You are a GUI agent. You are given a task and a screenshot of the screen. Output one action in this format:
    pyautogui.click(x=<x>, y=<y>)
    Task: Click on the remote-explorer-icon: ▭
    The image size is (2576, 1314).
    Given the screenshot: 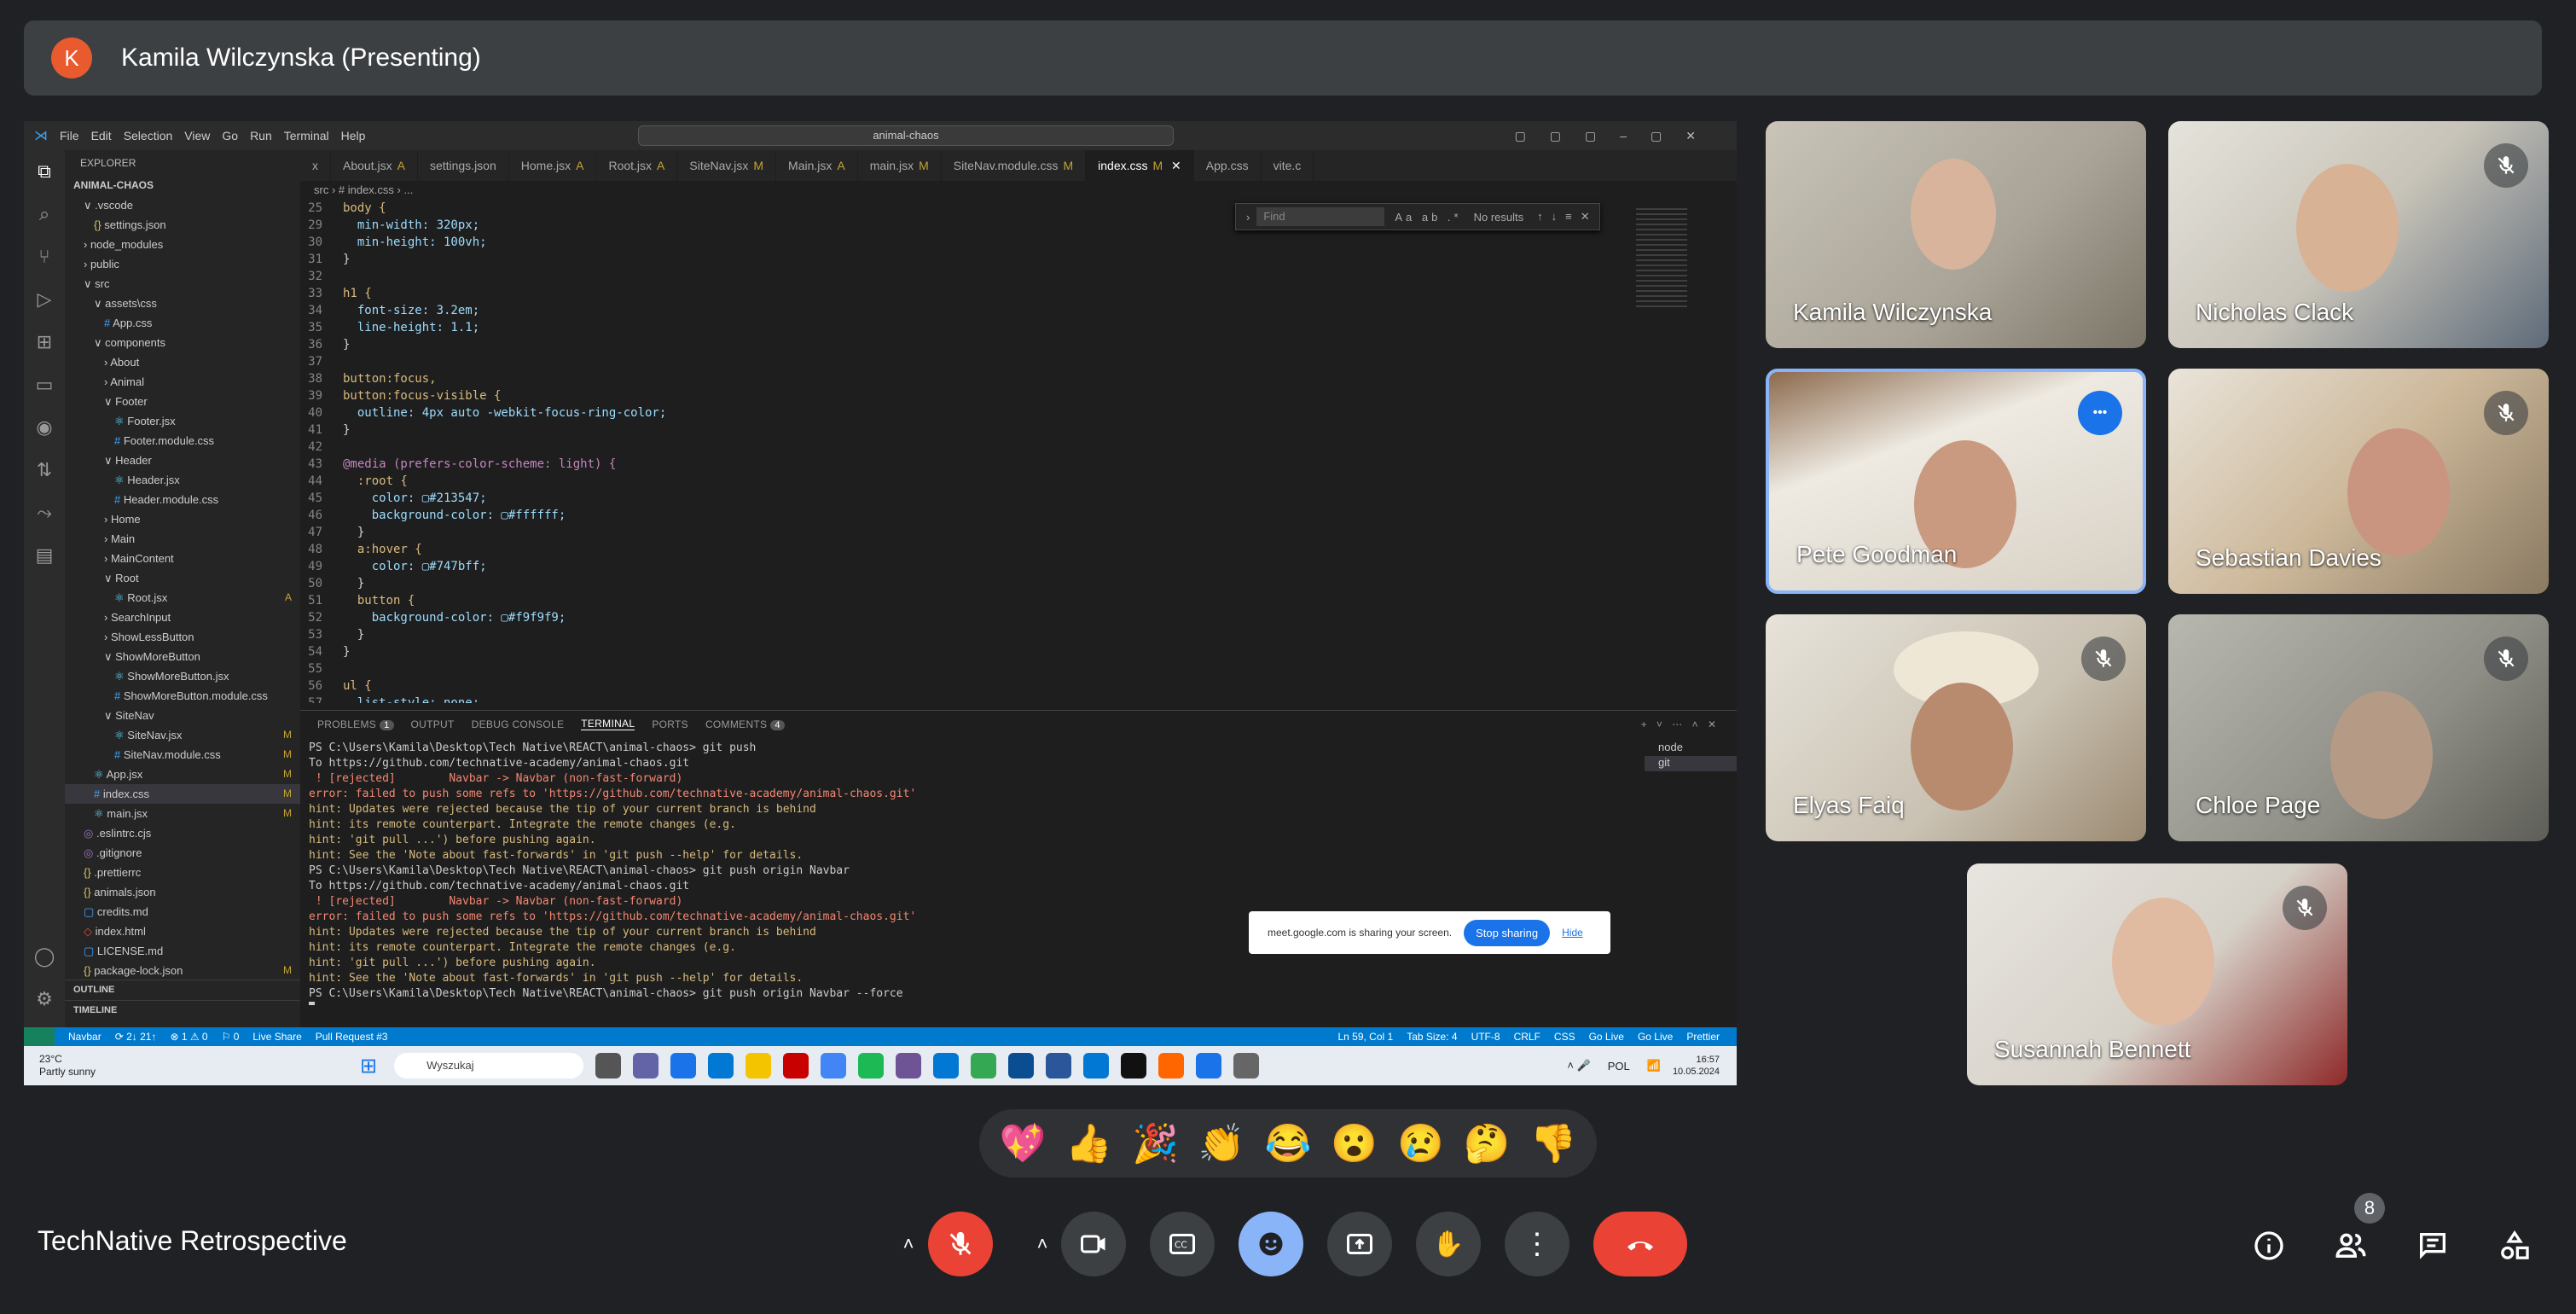 What is the action you would take?
    pyautogui.click(x=44, y=384)
    